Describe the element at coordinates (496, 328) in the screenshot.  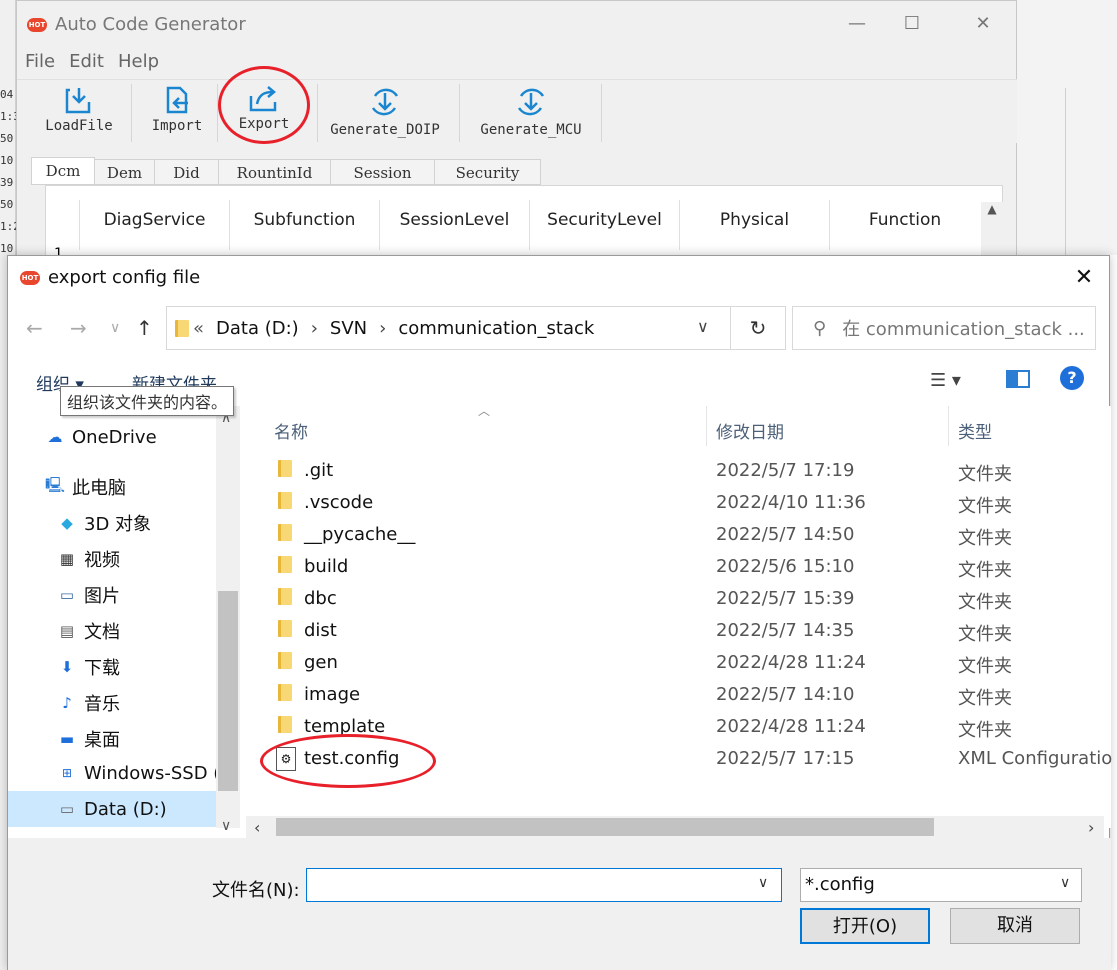
I see `breadcrumb-communication-stack: communication_stack` at that location.